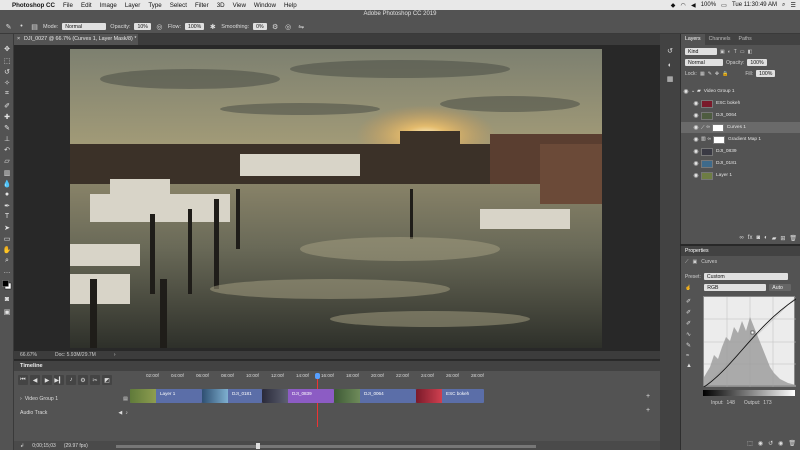 This screenshot has height=450, width=800. I want to click on menu-type: Type, so click(154, 5).